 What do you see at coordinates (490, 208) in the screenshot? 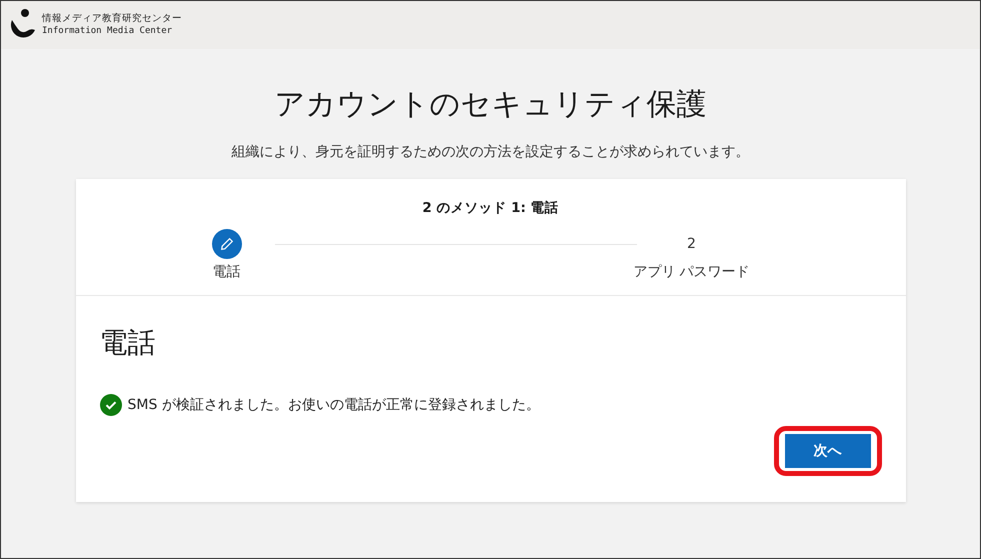
I see `progress-text: 2 のメソッド 1: 電話` at bounding box center [490, 208].